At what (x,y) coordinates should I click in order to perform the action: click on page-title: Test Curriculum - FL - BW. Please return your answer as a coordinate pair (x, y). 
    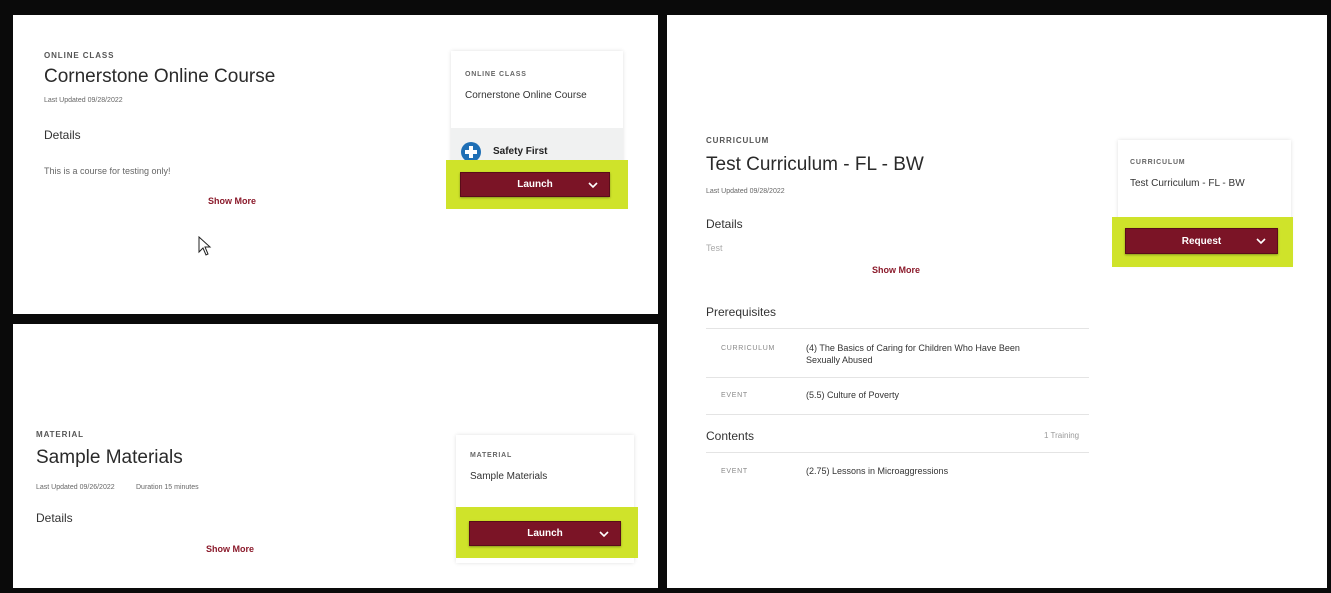
    Looking at the image, I should click on (815, 164).